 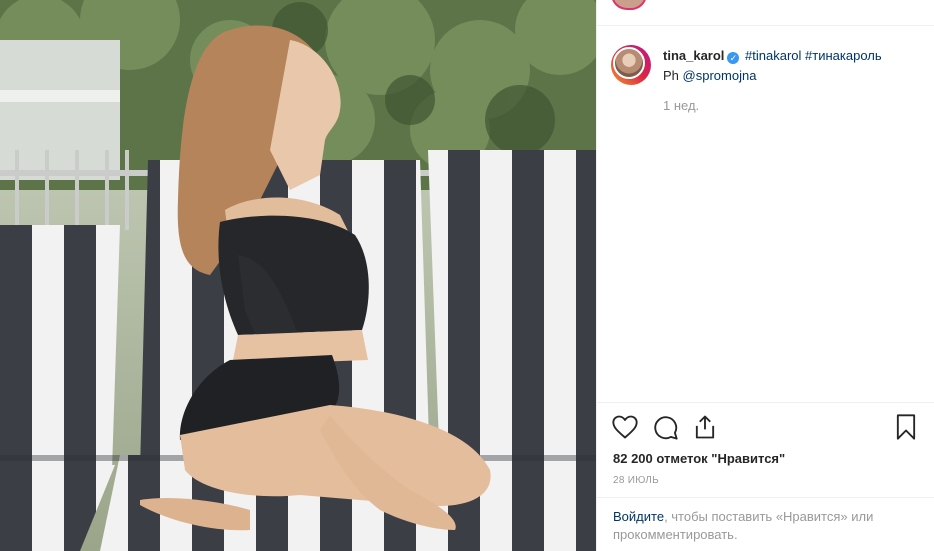 I want to click on header-strip, so click(x=765, y=13).